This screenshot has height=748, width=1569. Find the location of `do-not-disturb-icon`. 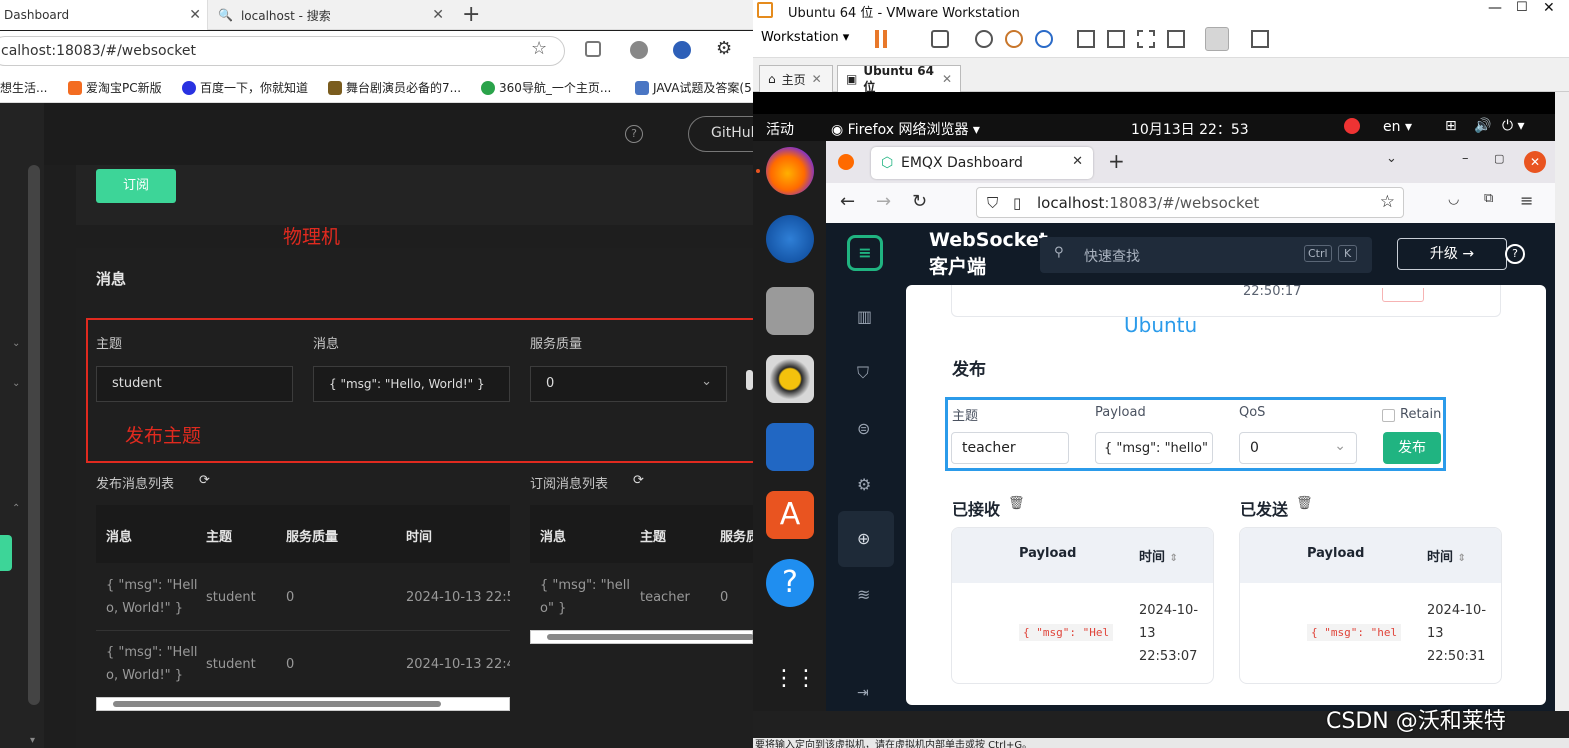

do-not-disturb-icon is located at coordinates (1352, 126).